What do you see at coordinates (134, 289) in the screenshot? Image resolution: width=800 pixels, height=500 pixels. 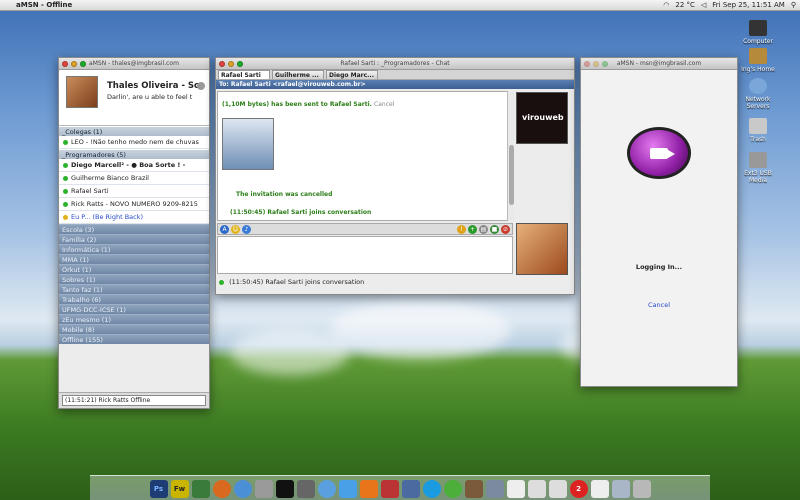 I see `group-collapsed: Tanto faz (1)` at bounding box center [134, 289].